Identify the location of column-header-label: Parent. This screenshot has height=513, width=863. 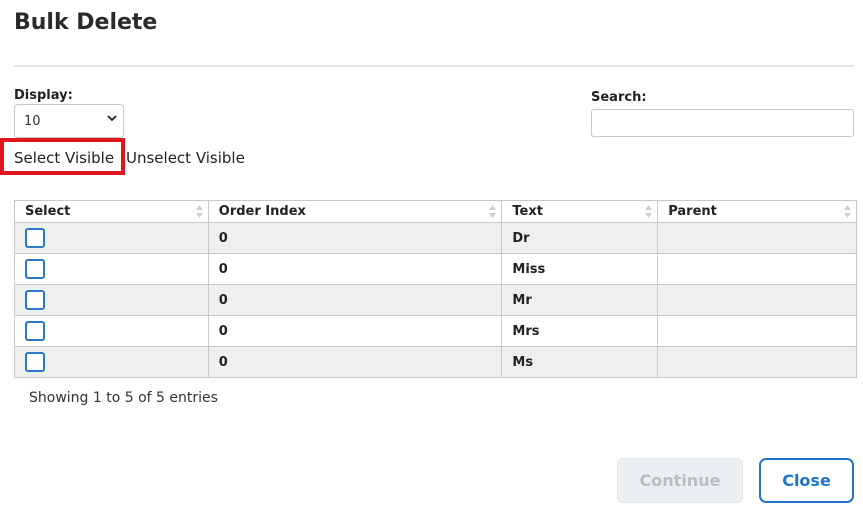
(692, 211).